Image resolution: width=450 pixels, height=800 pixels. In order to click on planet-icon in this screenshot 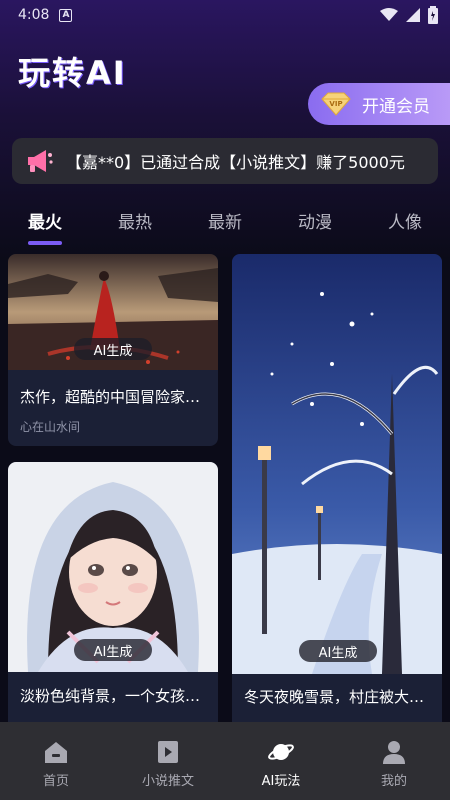, I will do `click(281, 752)`.